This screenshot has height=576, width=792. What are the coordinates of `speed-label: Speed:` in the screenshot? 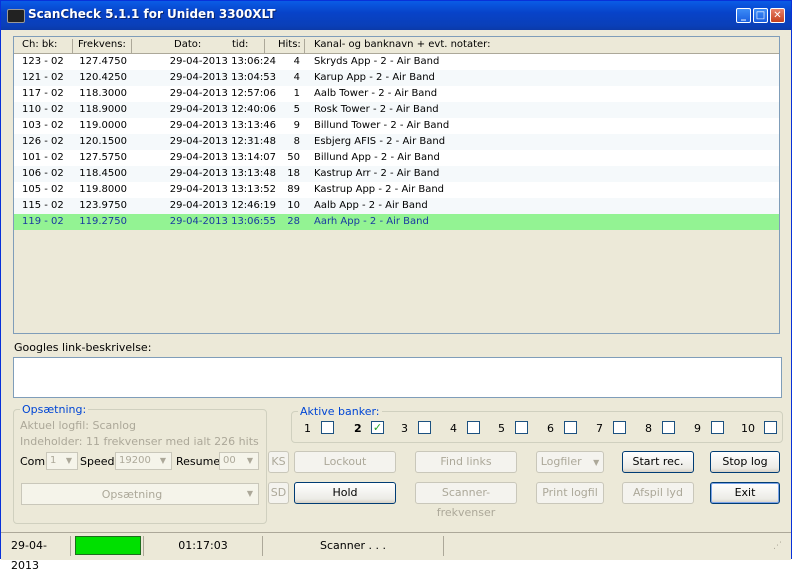 It's located at (99, 461).